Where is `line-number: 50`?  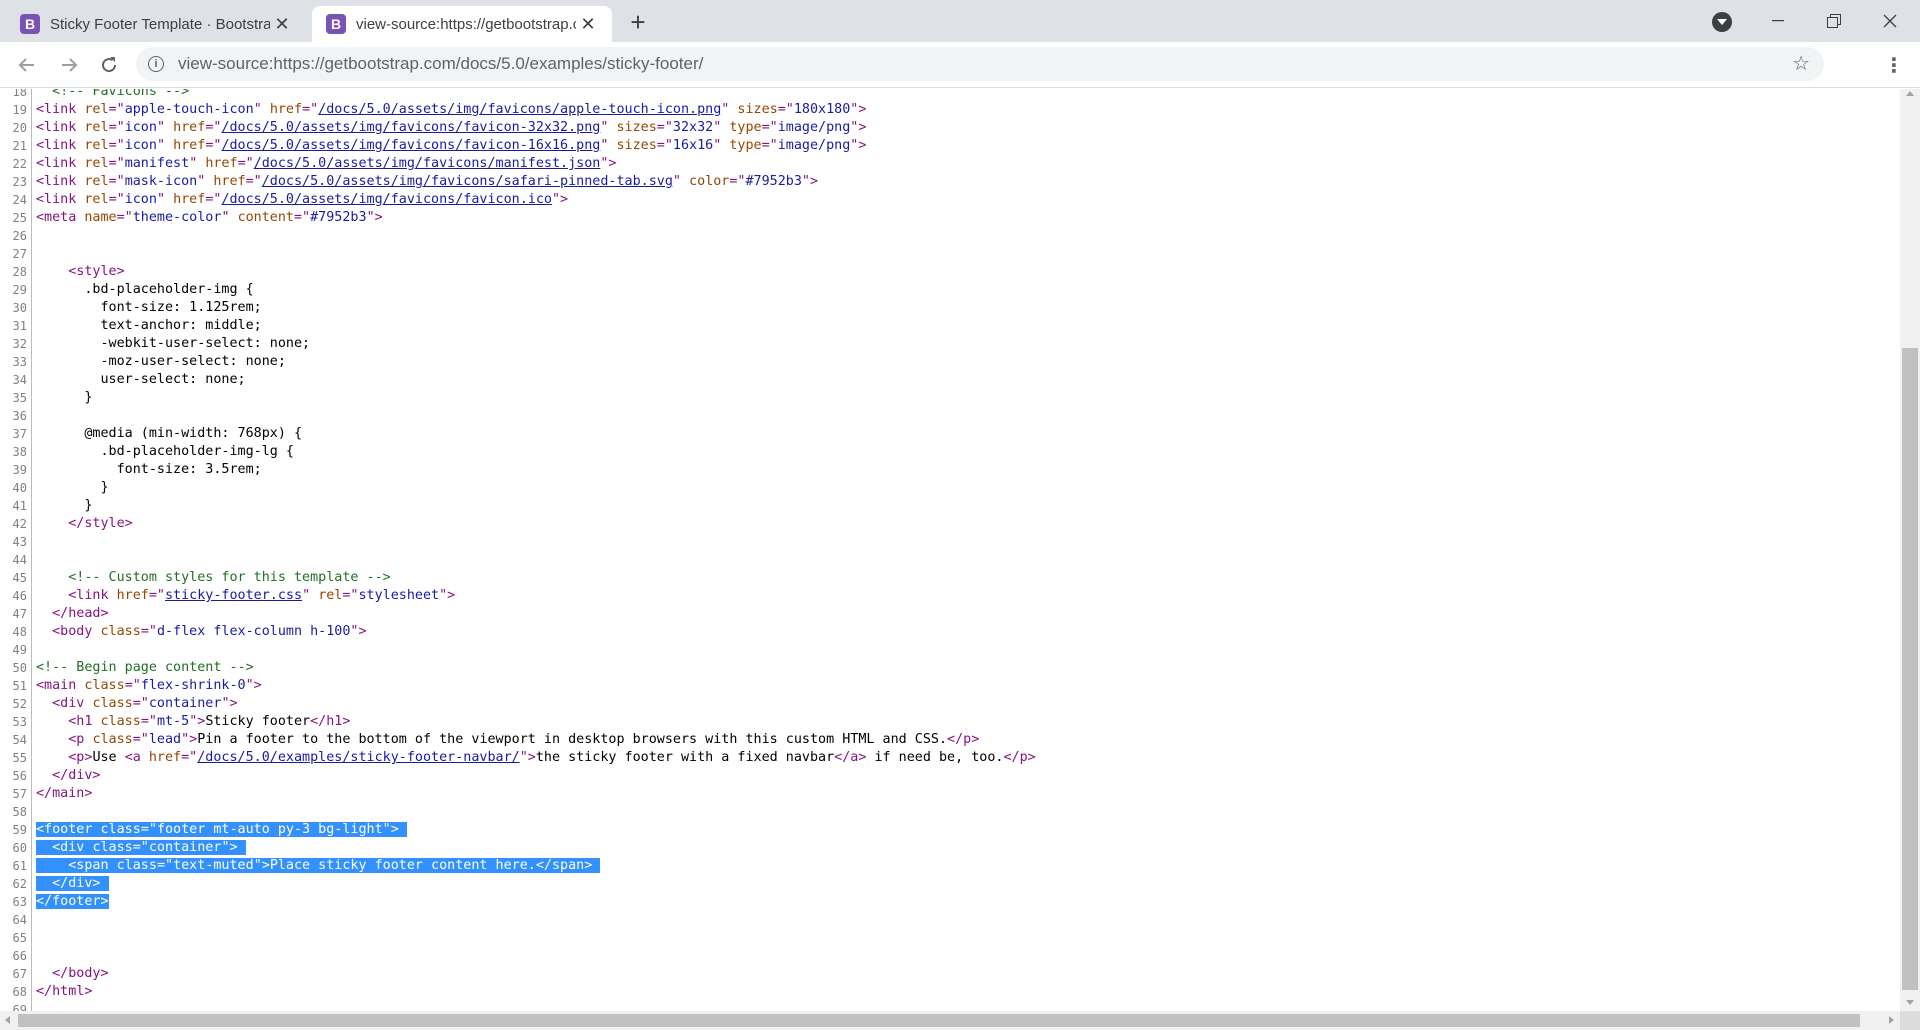 line-number: 50 is located at coordinates (16, 668).